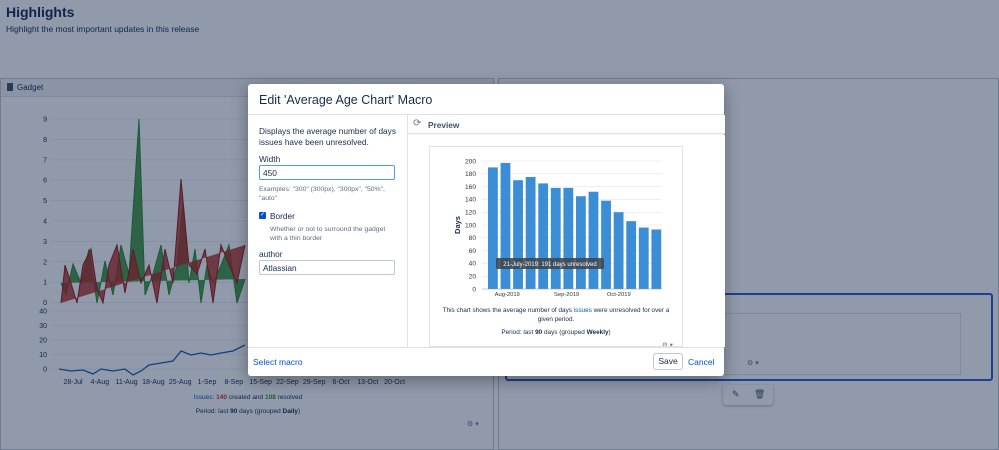 Image resolution: width=999 pixels, height=450 pixels. Describe the element at coordinates (327, 172) in the screenshot. I see `width-input: 450` at that location.